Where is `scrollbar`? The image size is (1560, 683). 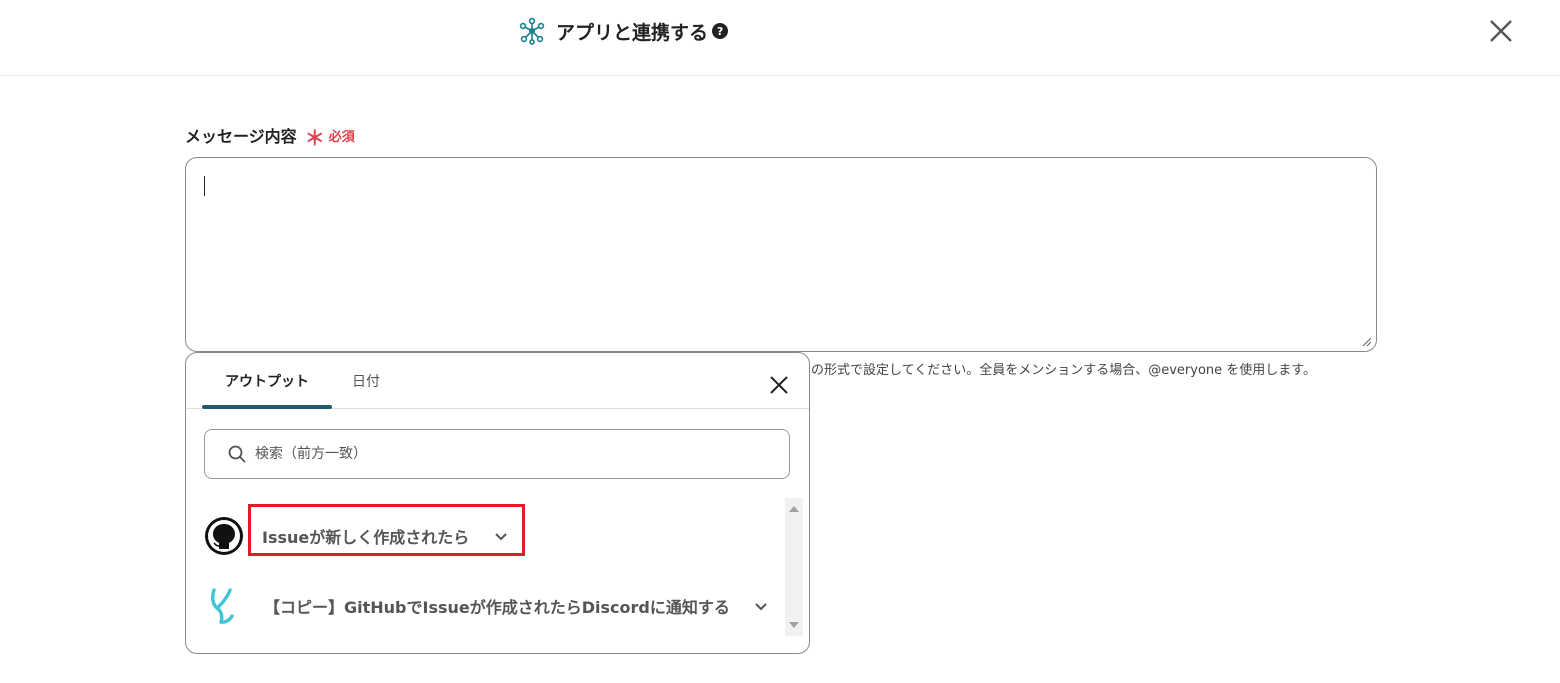
scrollbar is located at coordinates (794, 567).